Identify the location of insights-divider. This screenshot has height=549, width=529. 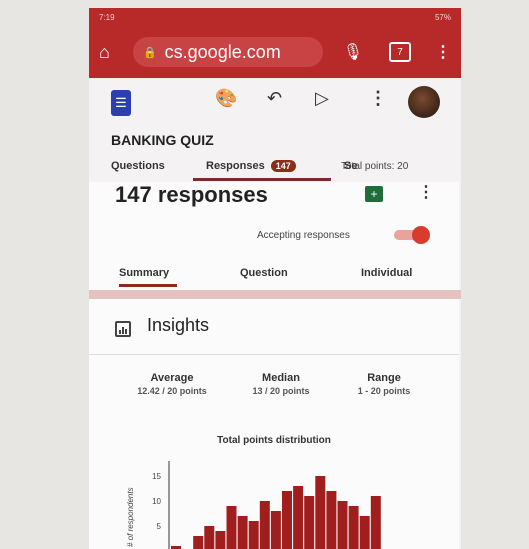
(274, 354).